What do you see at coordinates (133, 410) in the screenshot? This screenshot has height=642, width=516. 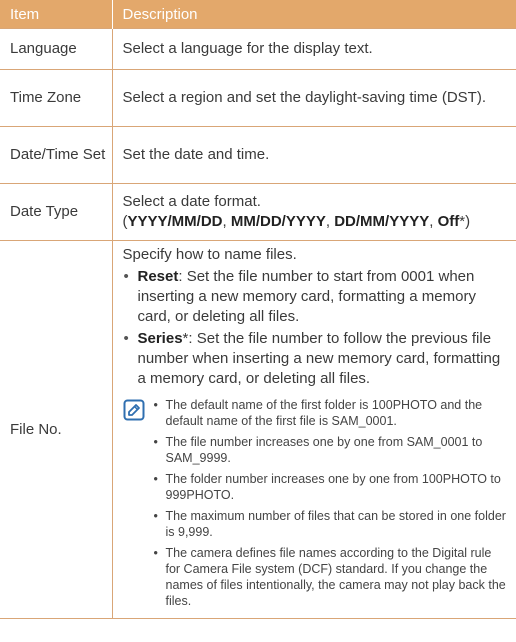 I see `note-icon` at bounding box center [133, 410].